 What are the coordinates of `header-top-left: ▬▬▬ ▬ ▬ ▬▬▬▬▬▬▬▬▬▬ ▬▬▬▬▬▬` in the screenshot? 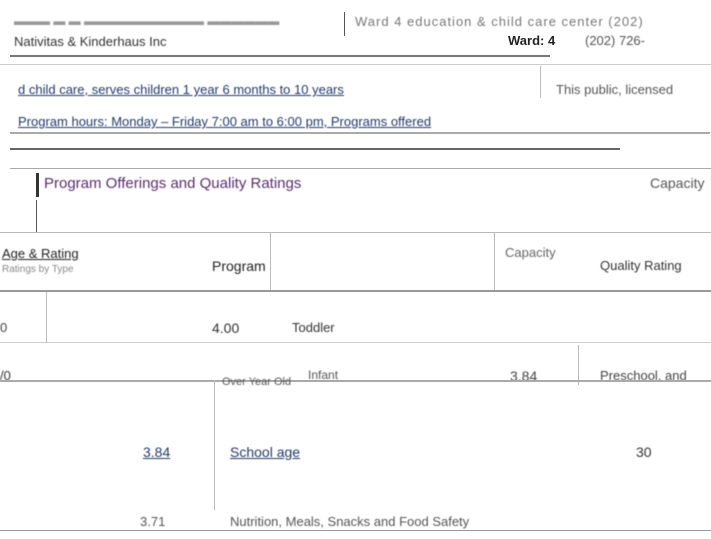 It's located at (147, 21).